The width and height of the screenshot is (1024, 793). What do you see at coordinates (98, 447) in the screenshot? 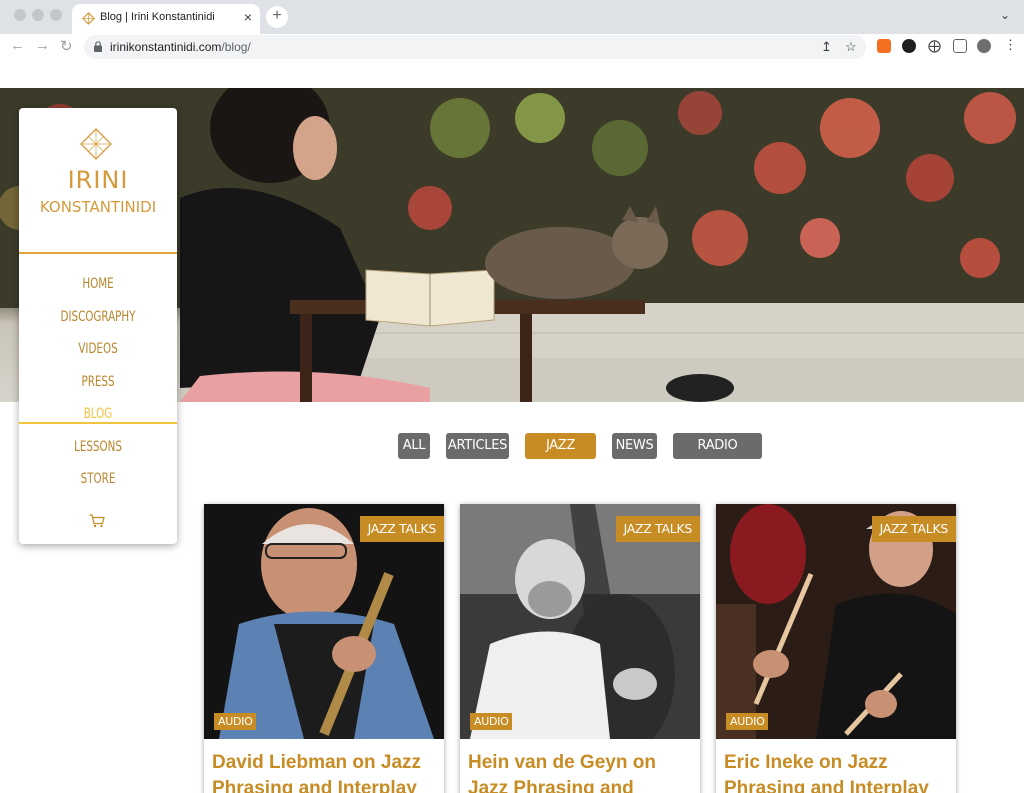
I see `nav-item-lessons: LESSONS` at bounding box center [98, 447].